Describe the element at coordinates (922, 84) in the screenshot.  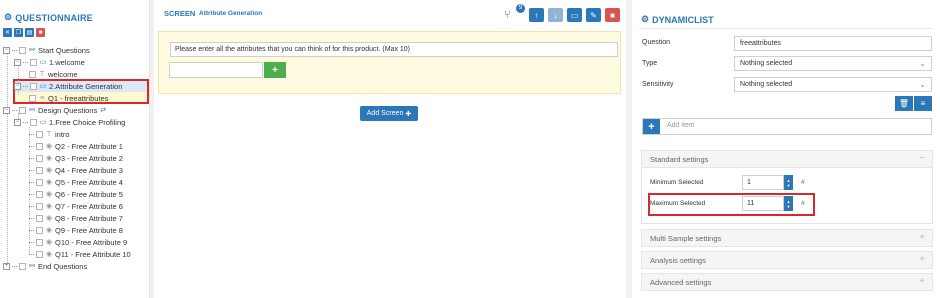
I see `chevron-down-icon: ⌄` at that location.